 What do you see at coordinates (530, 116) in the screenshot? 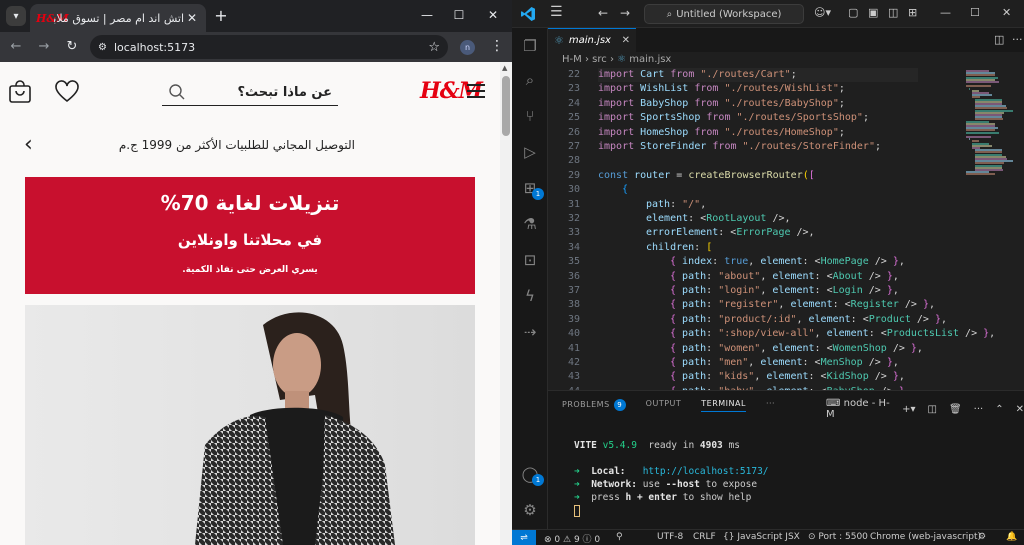
I see `source-control-icon: ⑂` at bounding box center [530, 116].